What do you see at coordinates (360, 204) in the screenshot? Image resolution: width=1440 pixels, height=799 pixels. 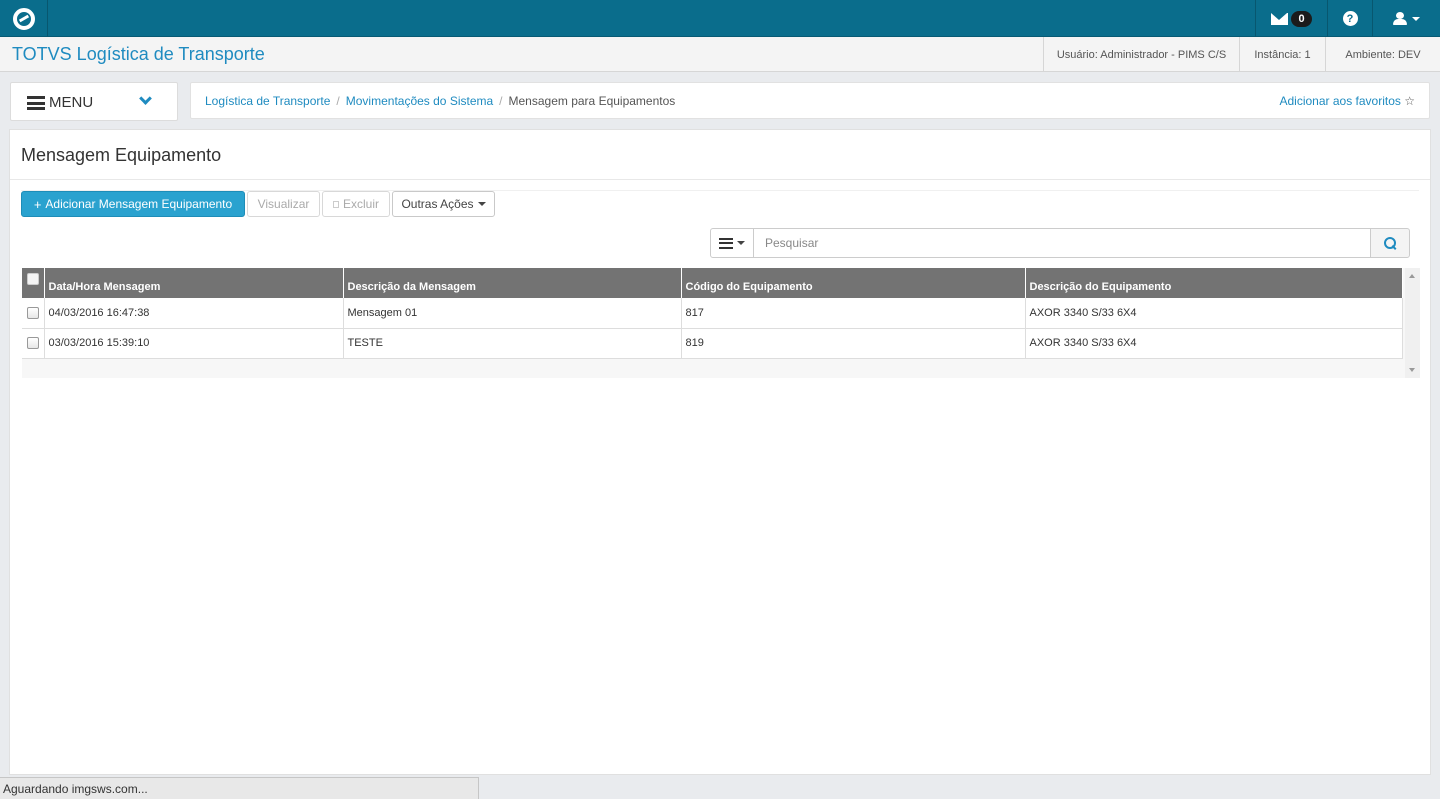 I see `delete-label: Excluir` at bounding box center [360, 204].